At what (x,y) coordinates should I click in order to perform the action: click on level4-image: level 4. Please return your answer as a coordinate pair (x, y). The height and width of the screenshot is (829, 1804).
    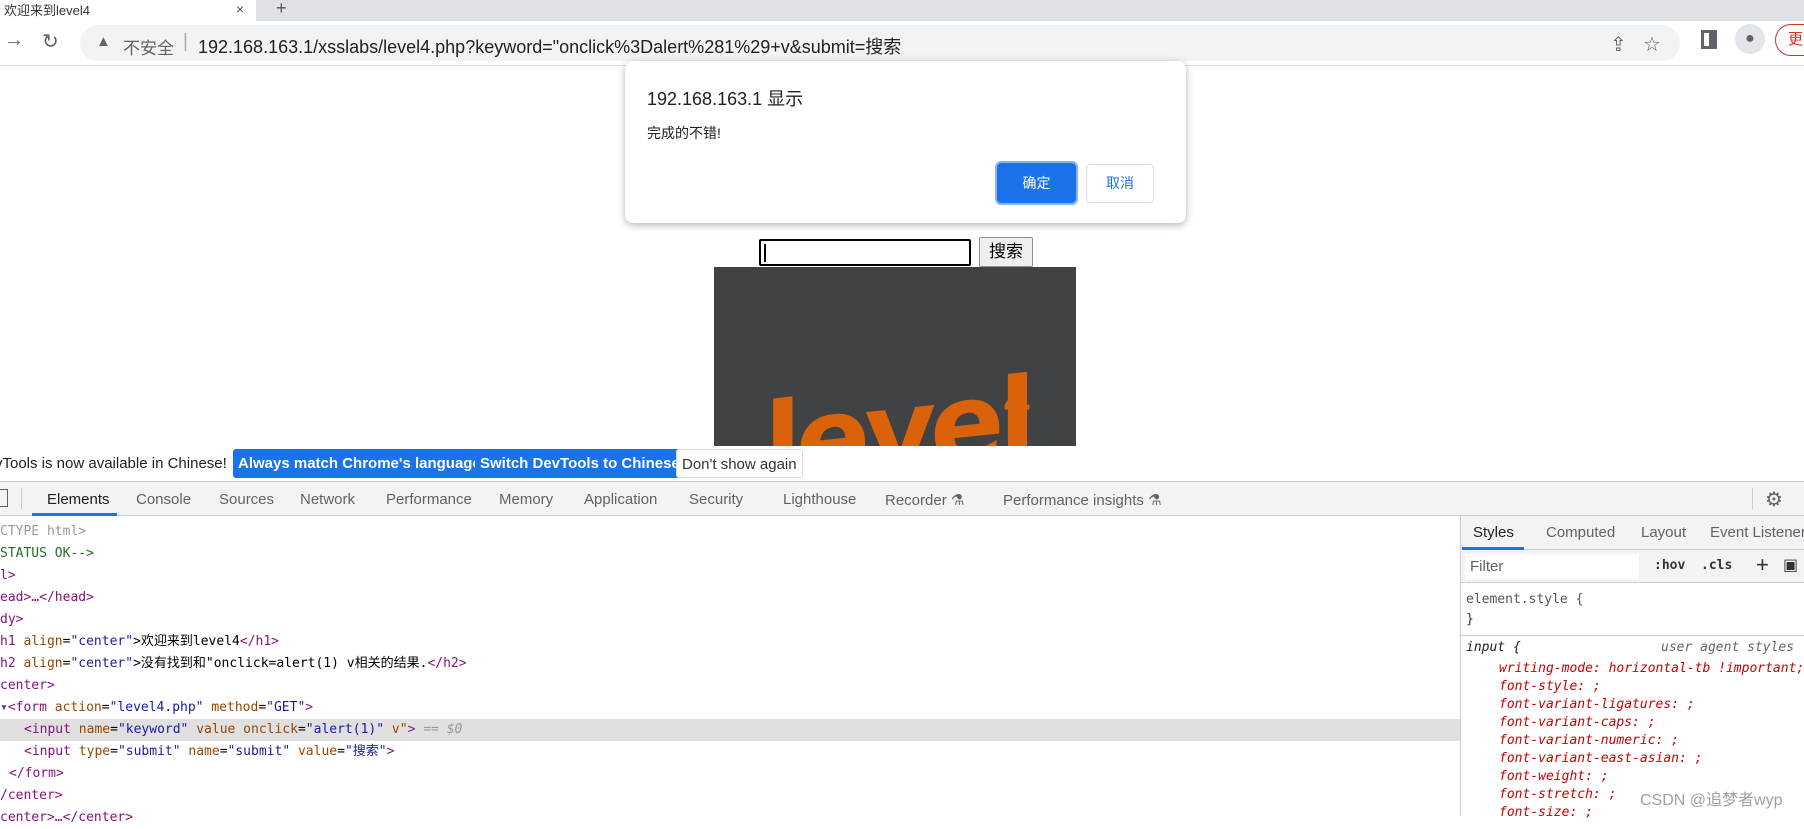
    Looking at the image, I should click on (895, 357).